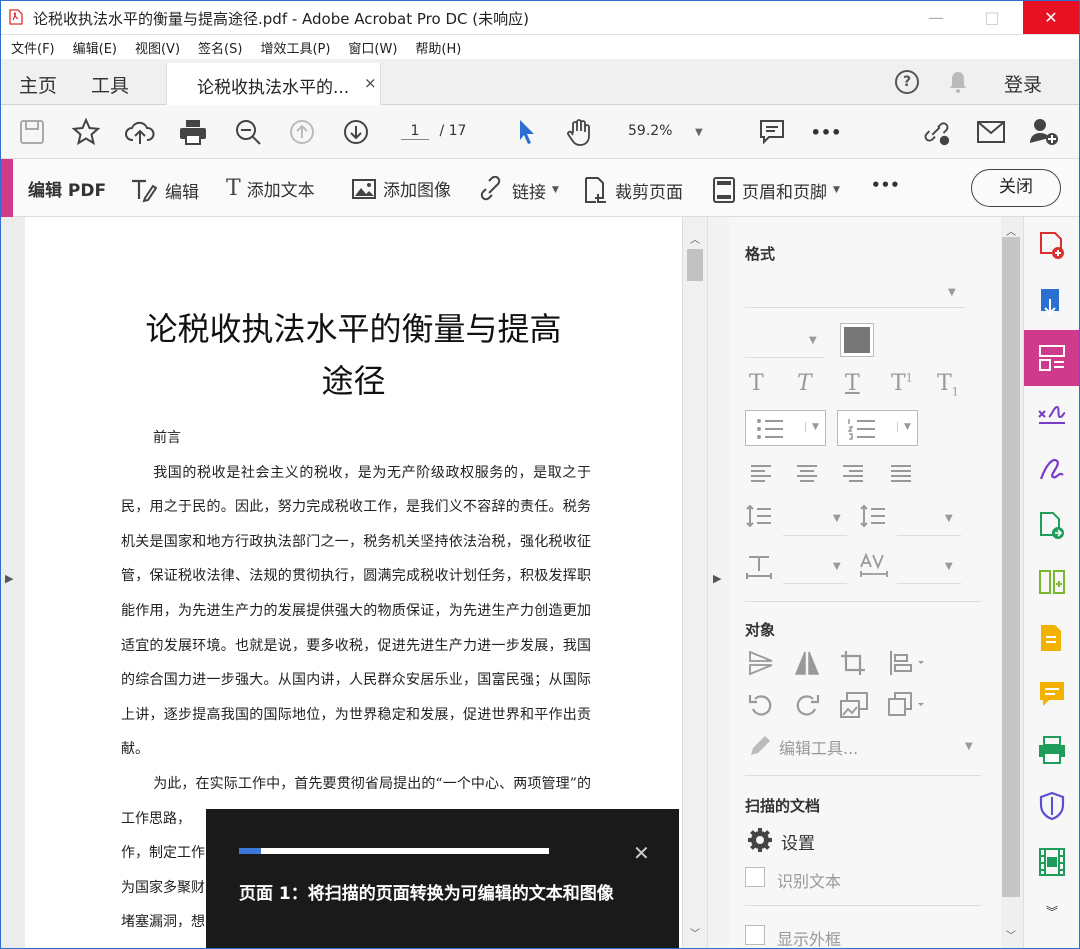  Describe the element at coordinates (907, 705) in the screenshot. I see `group-objects-icon` at that location.